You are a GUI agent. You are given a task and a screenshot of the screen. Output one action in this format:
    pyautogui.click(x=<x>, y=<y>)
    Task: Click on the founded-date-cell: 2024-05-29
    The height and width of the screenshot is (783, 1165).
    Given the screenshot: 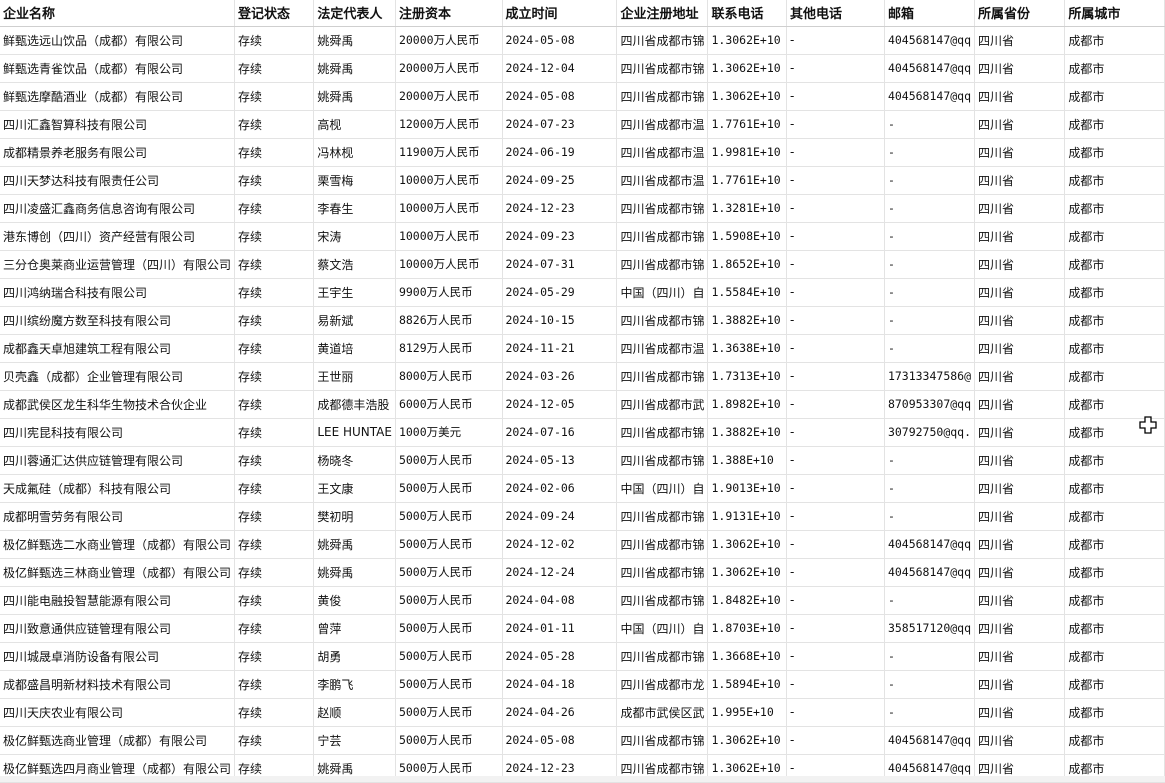 What is the action you would take?
    pyautogui.click(x=560, y=292)
    